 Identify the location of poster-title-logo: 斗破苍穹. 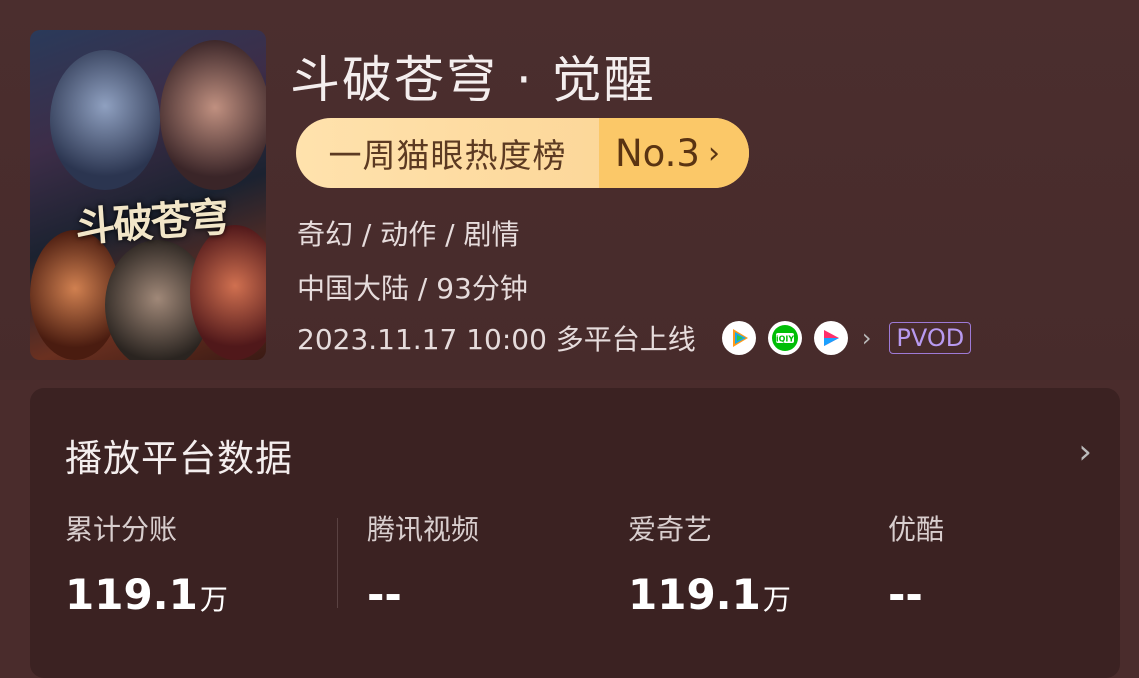
(151, 222).